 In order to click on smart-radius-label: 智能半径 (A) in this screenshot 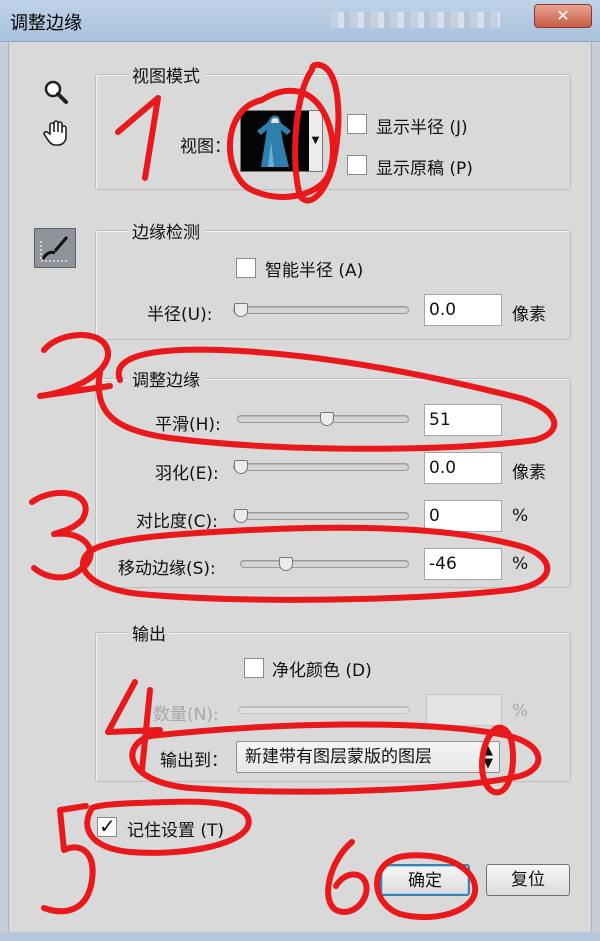, I will do `click(314, 271)`.